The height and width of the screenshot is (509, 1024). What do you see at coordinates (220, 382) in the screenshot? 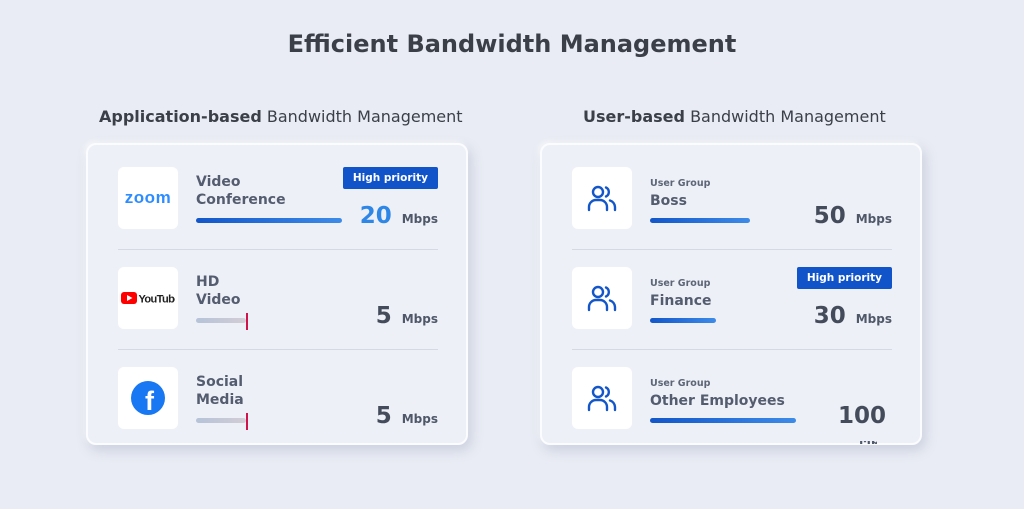
I see `app-label-line1: Social` at bounding box center [220, 382].